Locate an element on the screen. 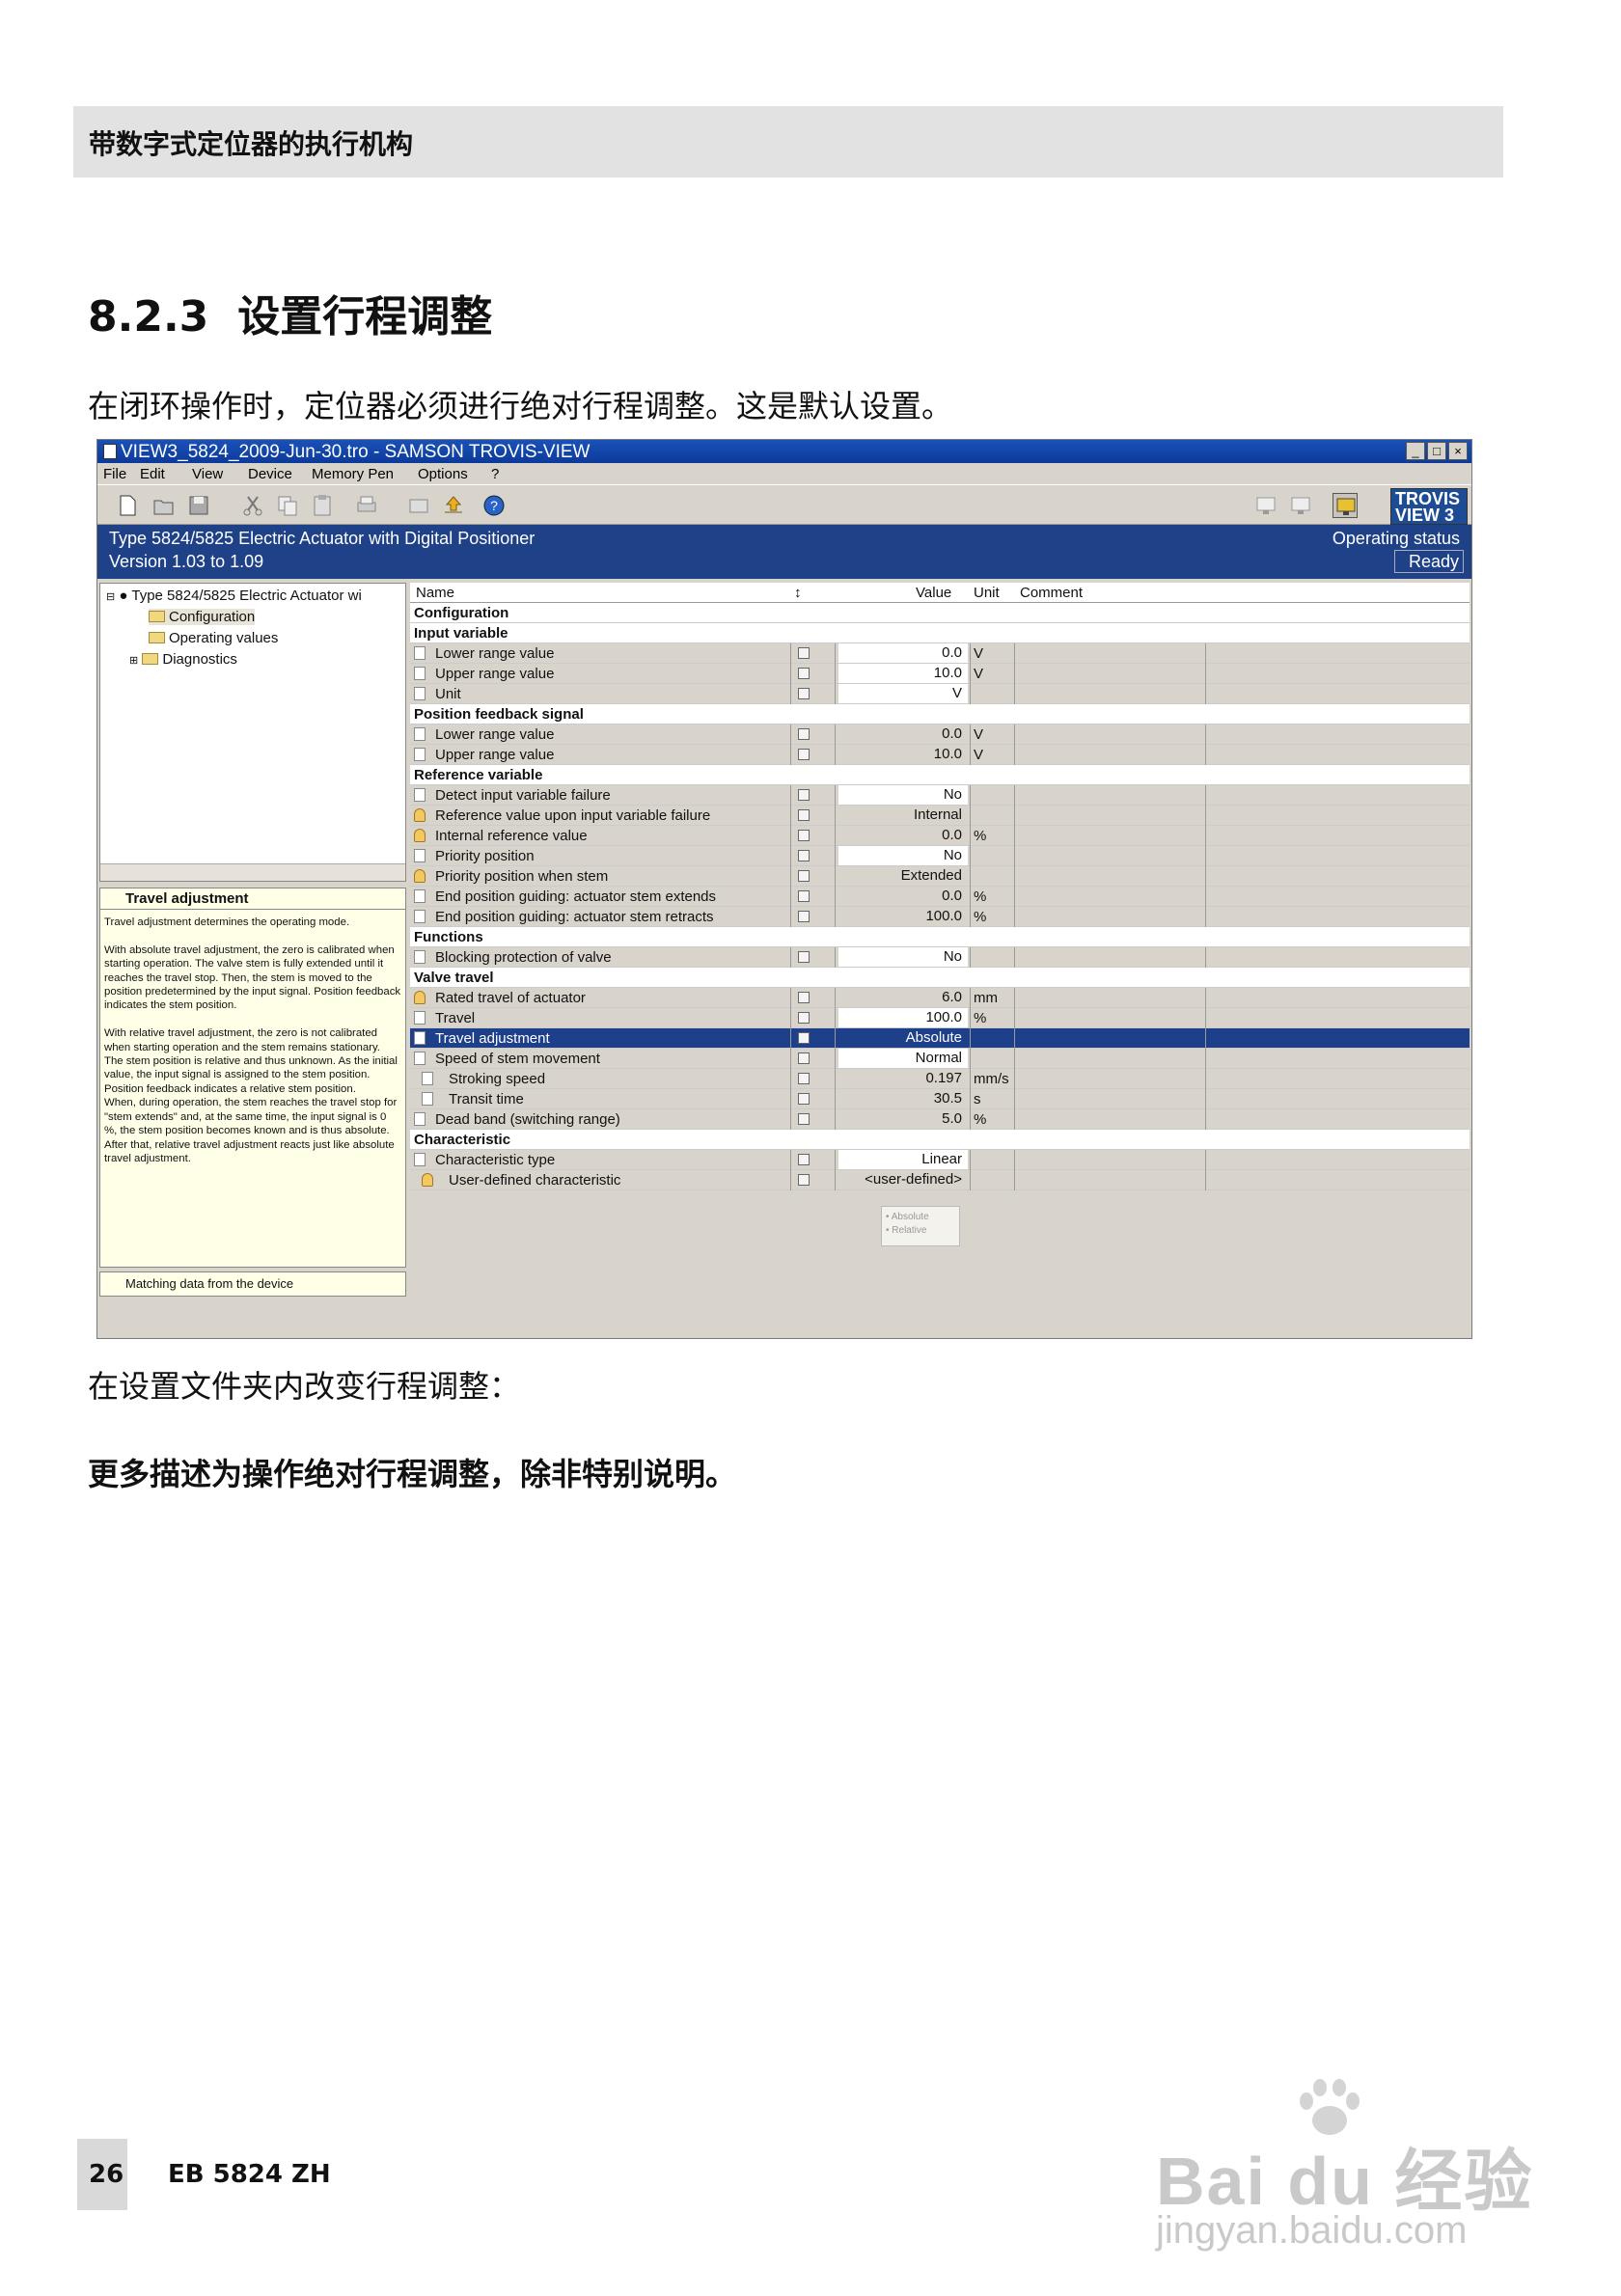 This screenshot has height=2296, width=1621. row-value: 5.0 is located at coordinates (903, 1119).